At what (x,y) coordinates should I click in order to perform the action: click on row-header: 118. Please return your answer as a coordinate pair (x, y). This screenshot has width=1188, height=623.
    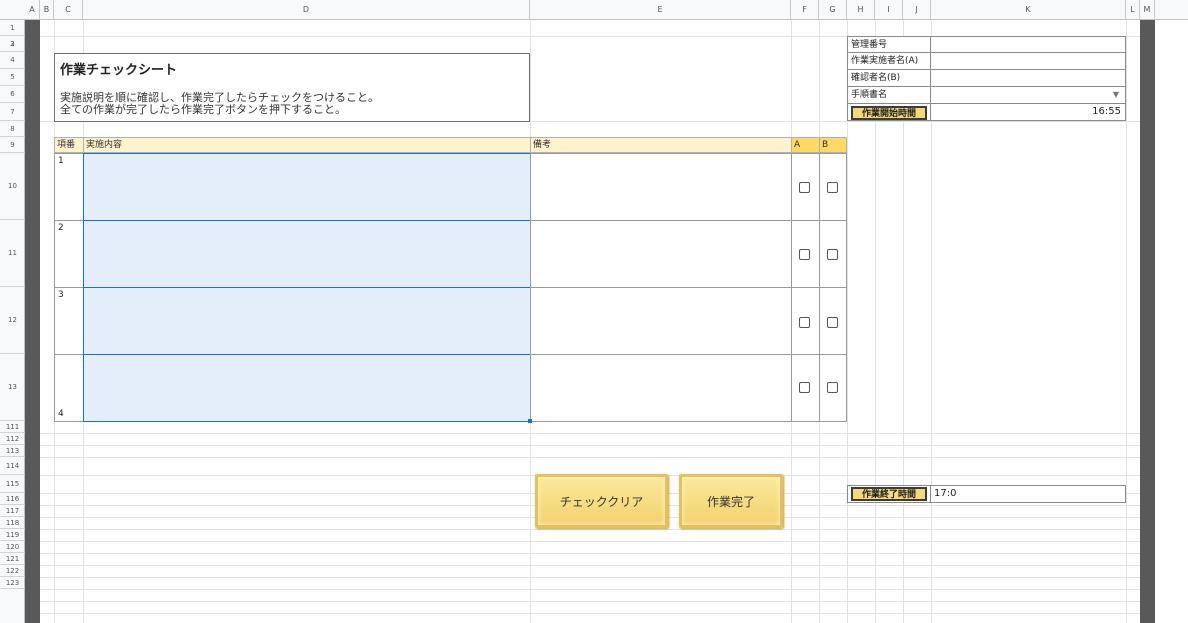
    Looking at the image, I should click on (12, 523).